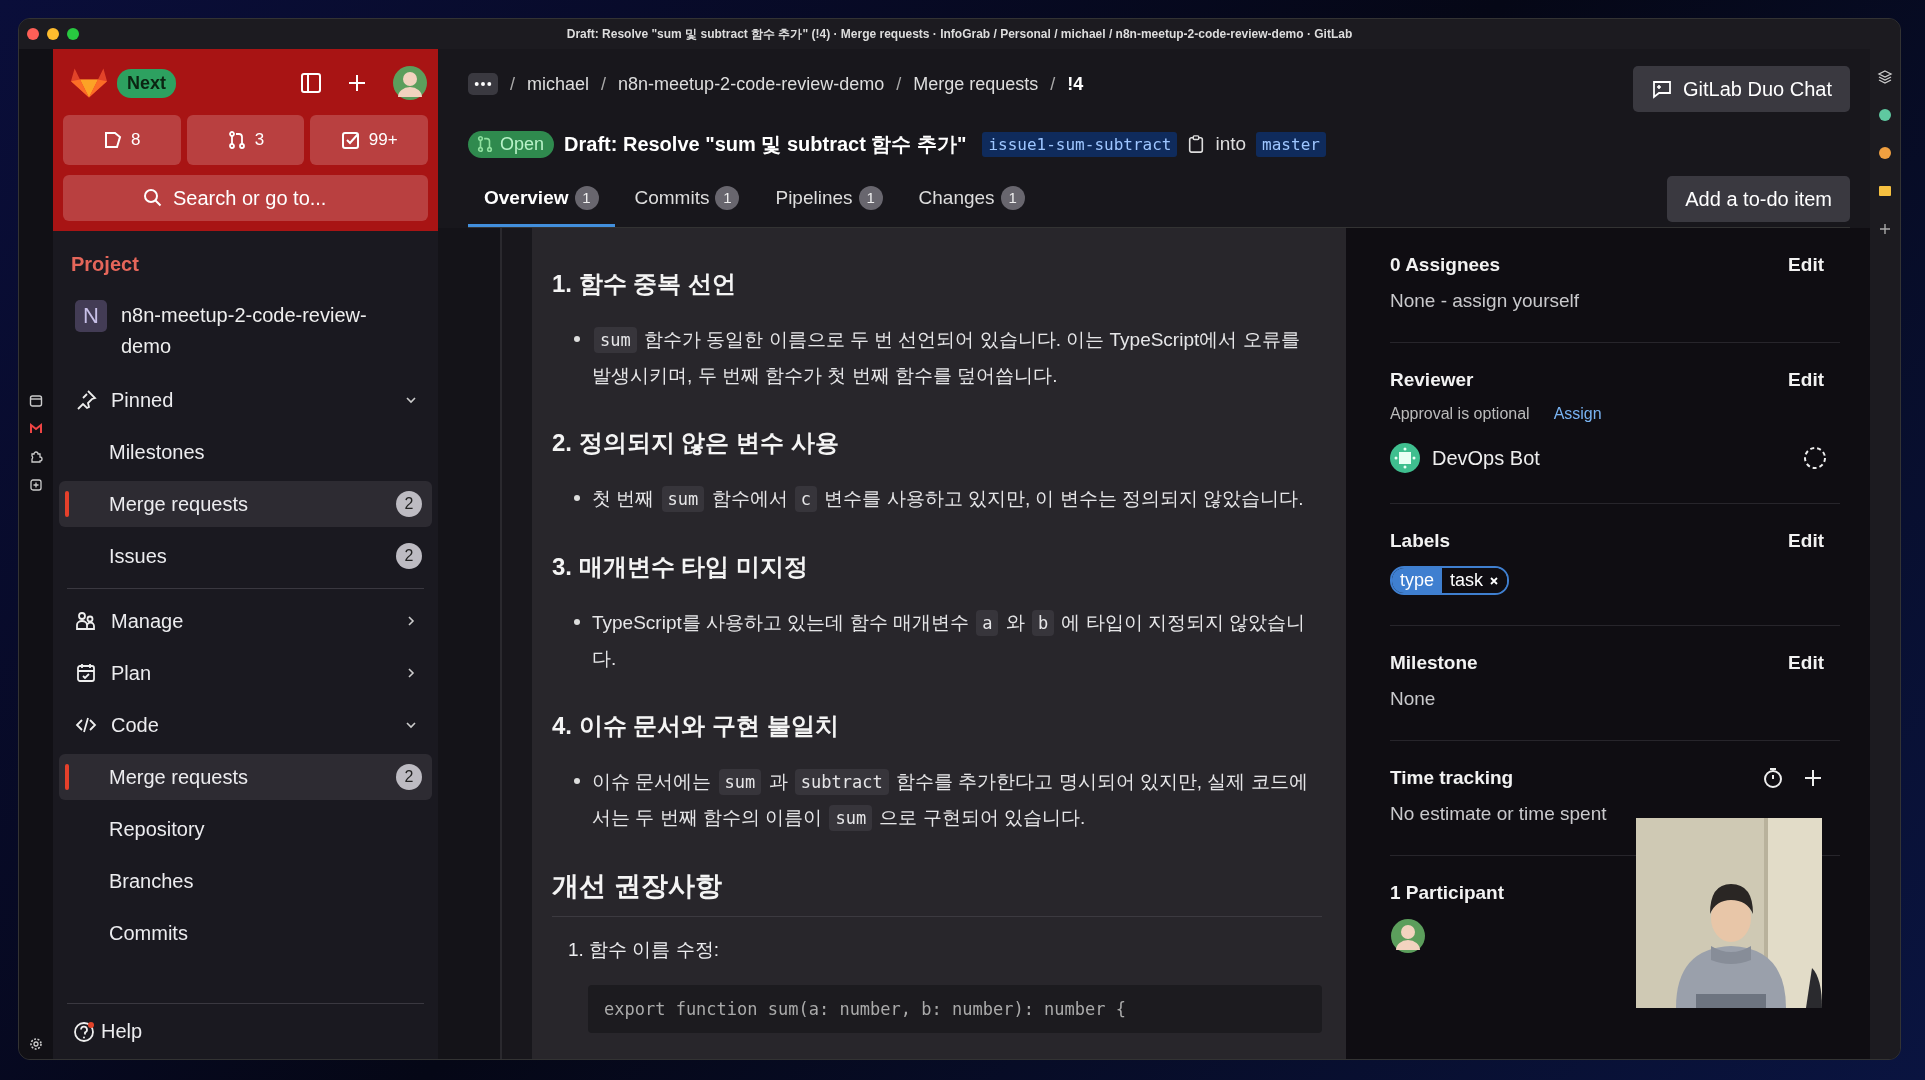 Image resolution: width=1925 pixels, height=1080 pixels. I want to click on merge-request-title: Draft: Resolve "sum 및 subtract 함수 추가", so click(765, 144).